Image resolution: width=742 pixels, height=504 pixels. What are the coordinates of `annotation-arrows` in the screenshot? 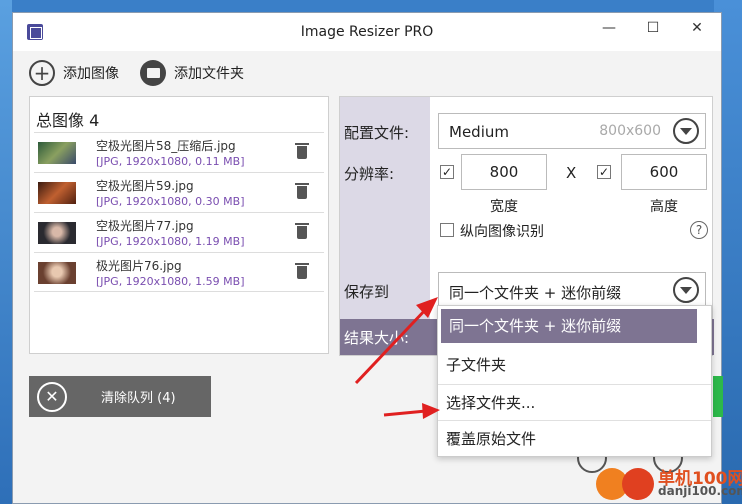 It's located at (397, 358).